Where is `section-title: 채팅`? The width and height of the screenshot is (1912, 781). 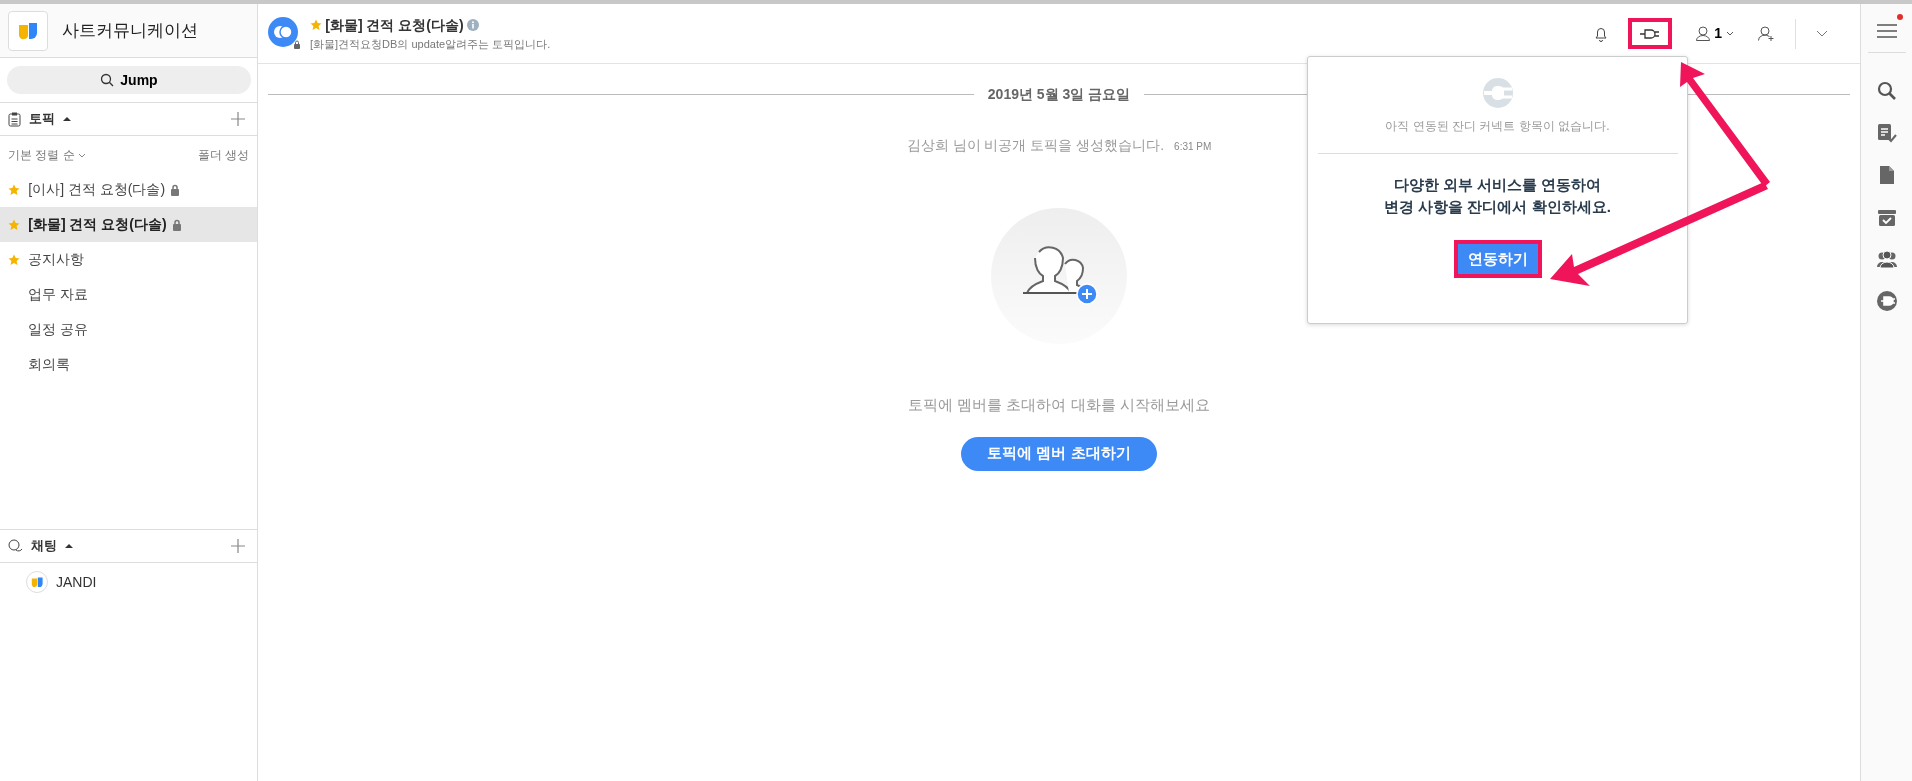 section-title: 채팅 is located at coordinates (44, 546).